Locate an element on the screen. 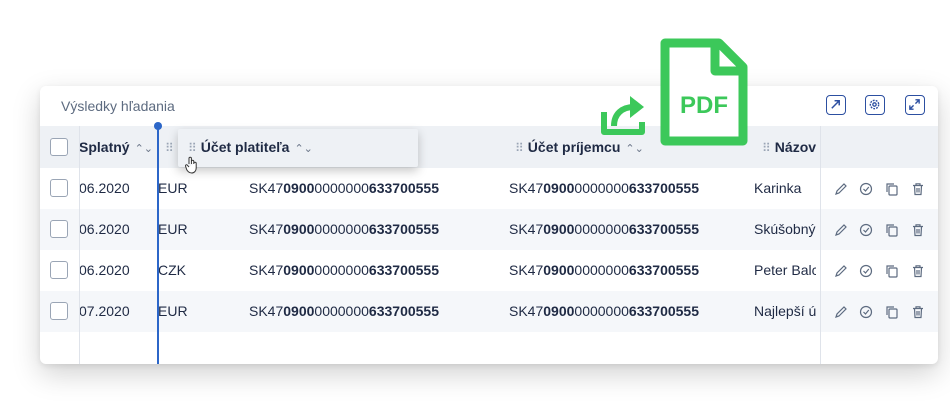  table-header-actions is located at coordinates (879, 147).